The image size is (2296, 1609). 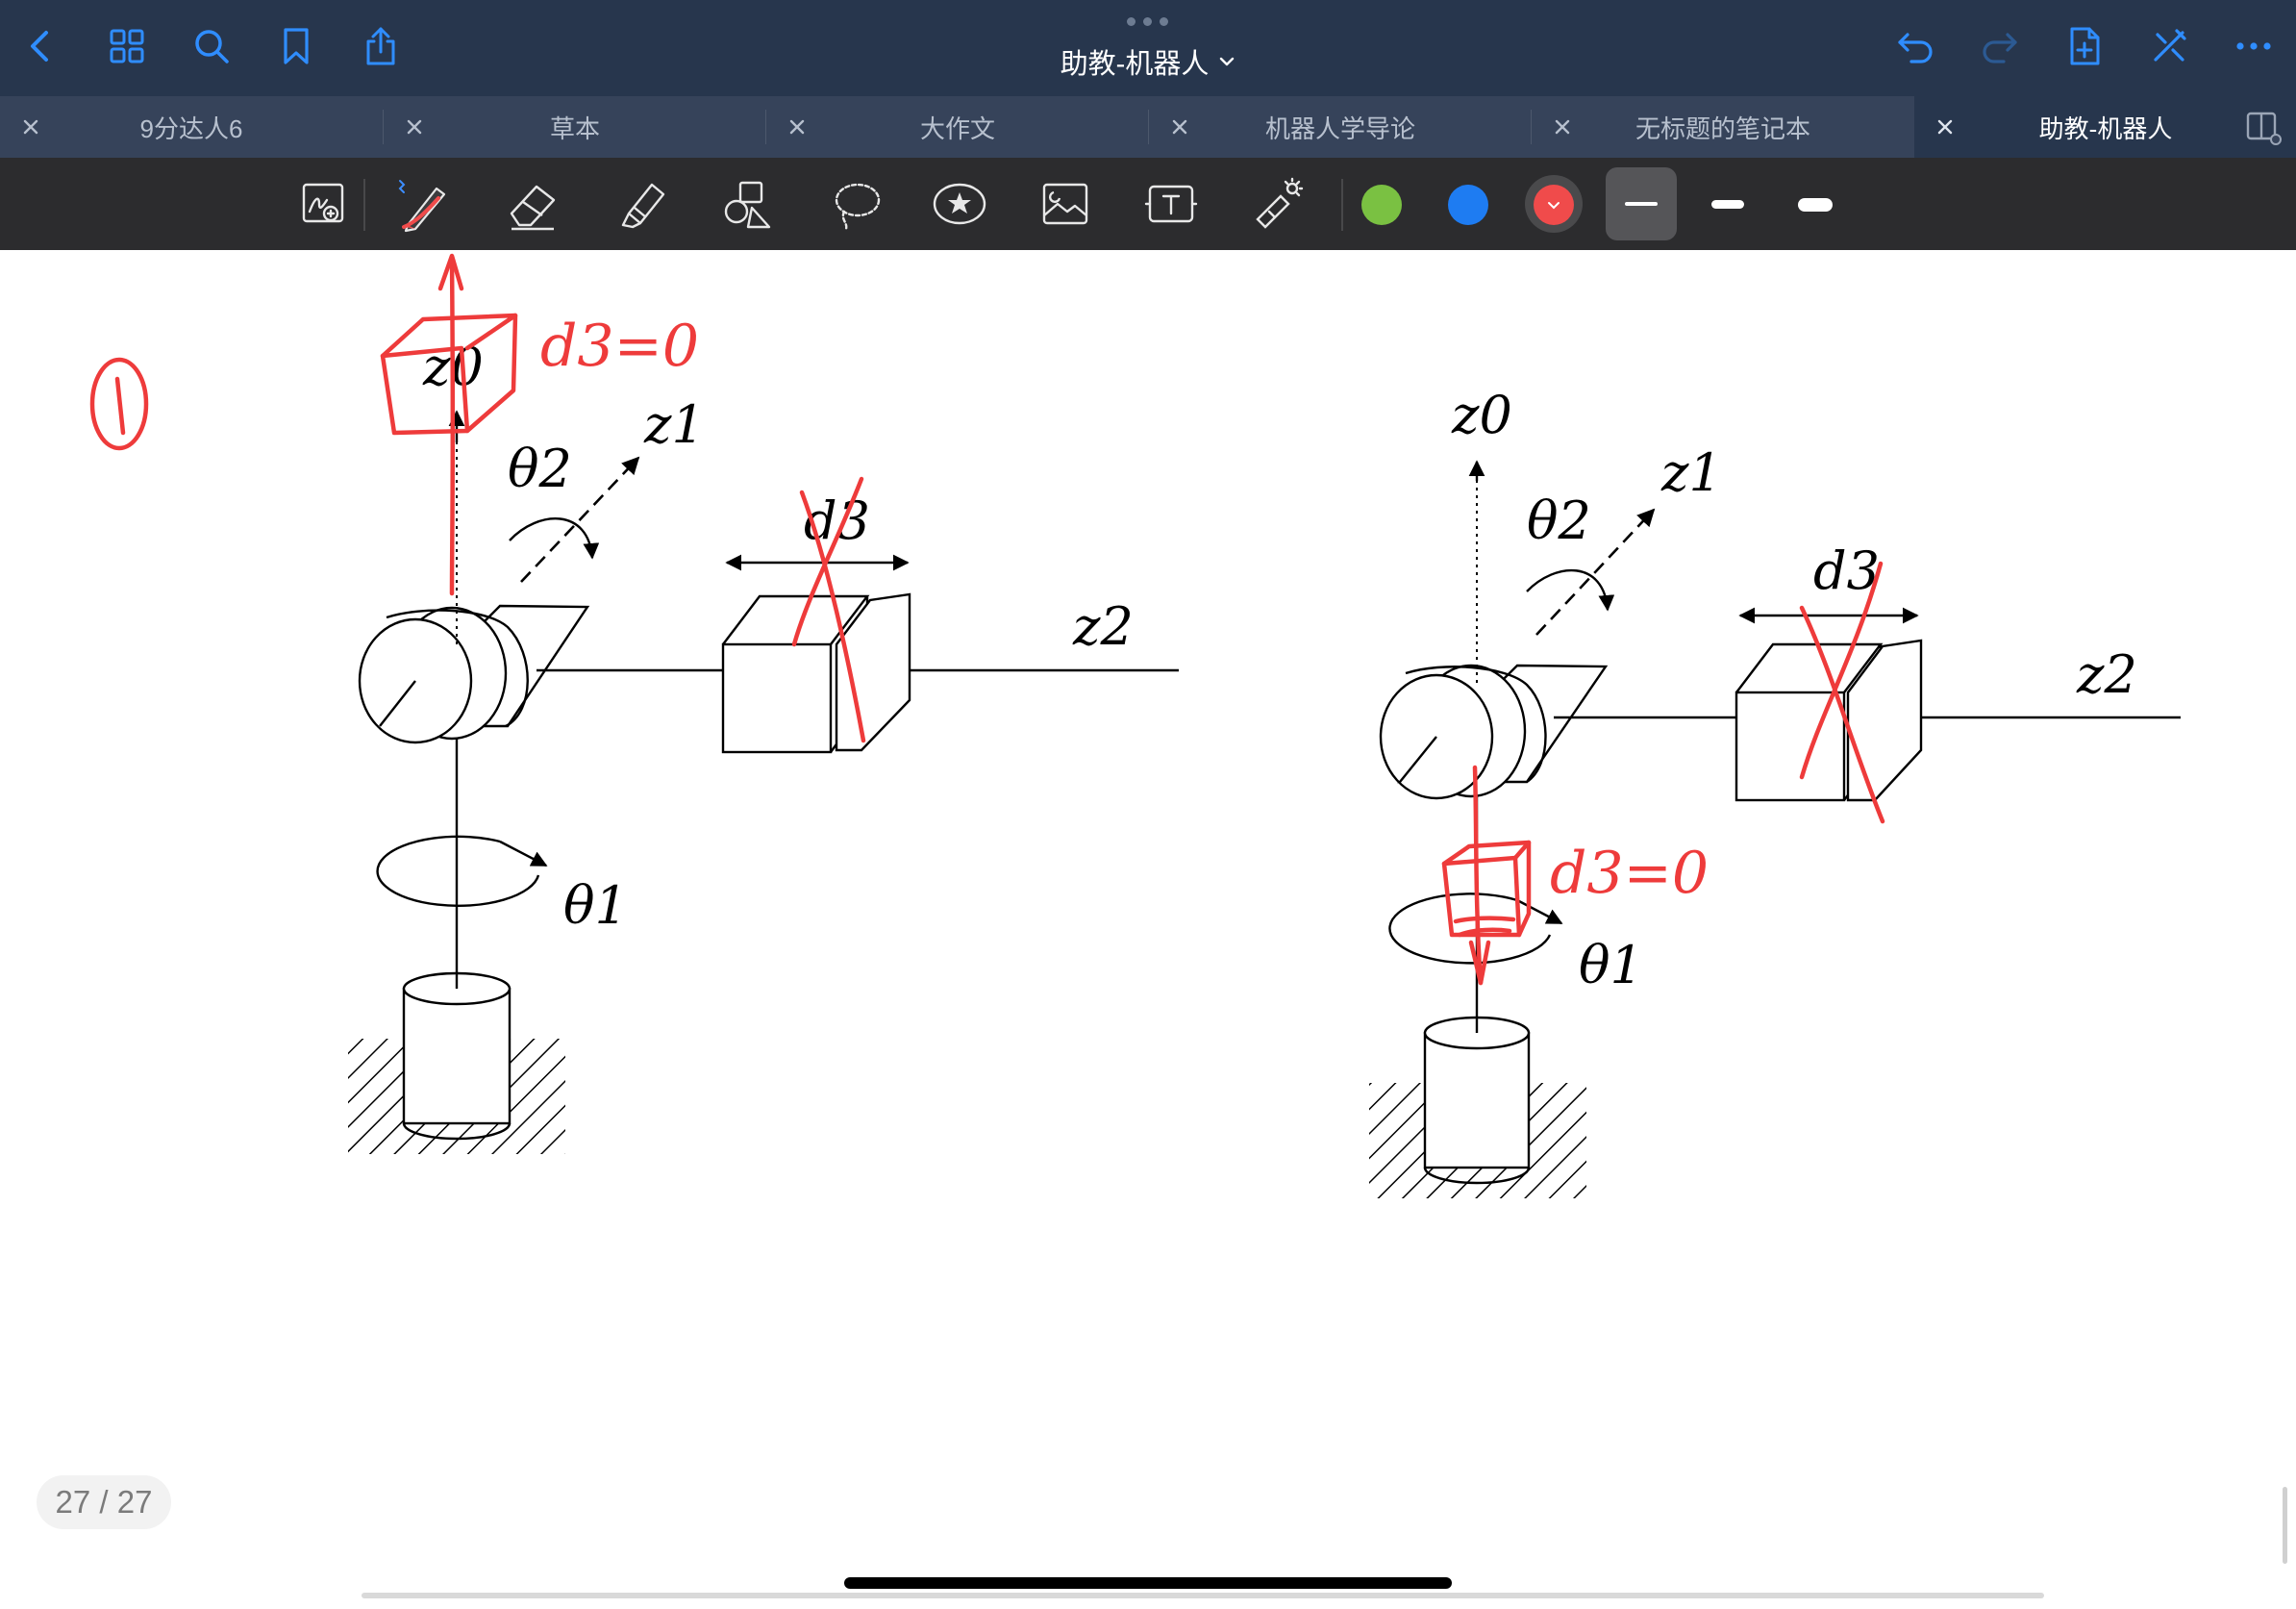 What do you see at coordinates (1277, 204) in the screenshot?
I see `laser-pointer-icon` at bounding box center [1277, 204].